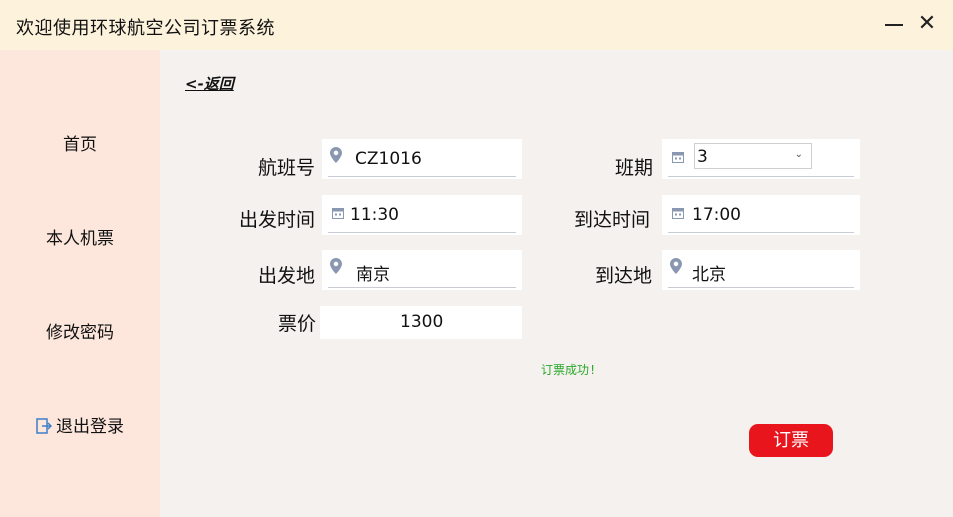 The height and width of the screenshot is (517, 953). I want to click on depart-time-value: 11:30, so click(374, 215).